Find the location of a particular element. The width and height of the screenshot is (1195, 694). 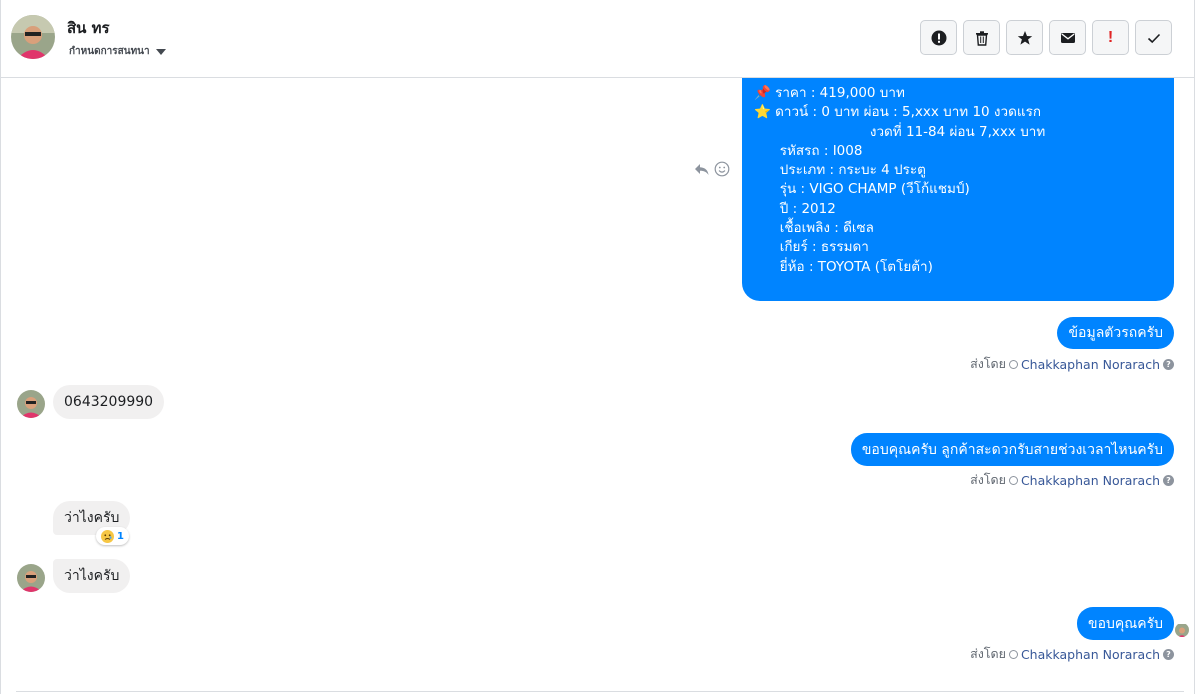

label-dropdown-text: กำหนดการสนทนา is located at coordinates (109, 51).